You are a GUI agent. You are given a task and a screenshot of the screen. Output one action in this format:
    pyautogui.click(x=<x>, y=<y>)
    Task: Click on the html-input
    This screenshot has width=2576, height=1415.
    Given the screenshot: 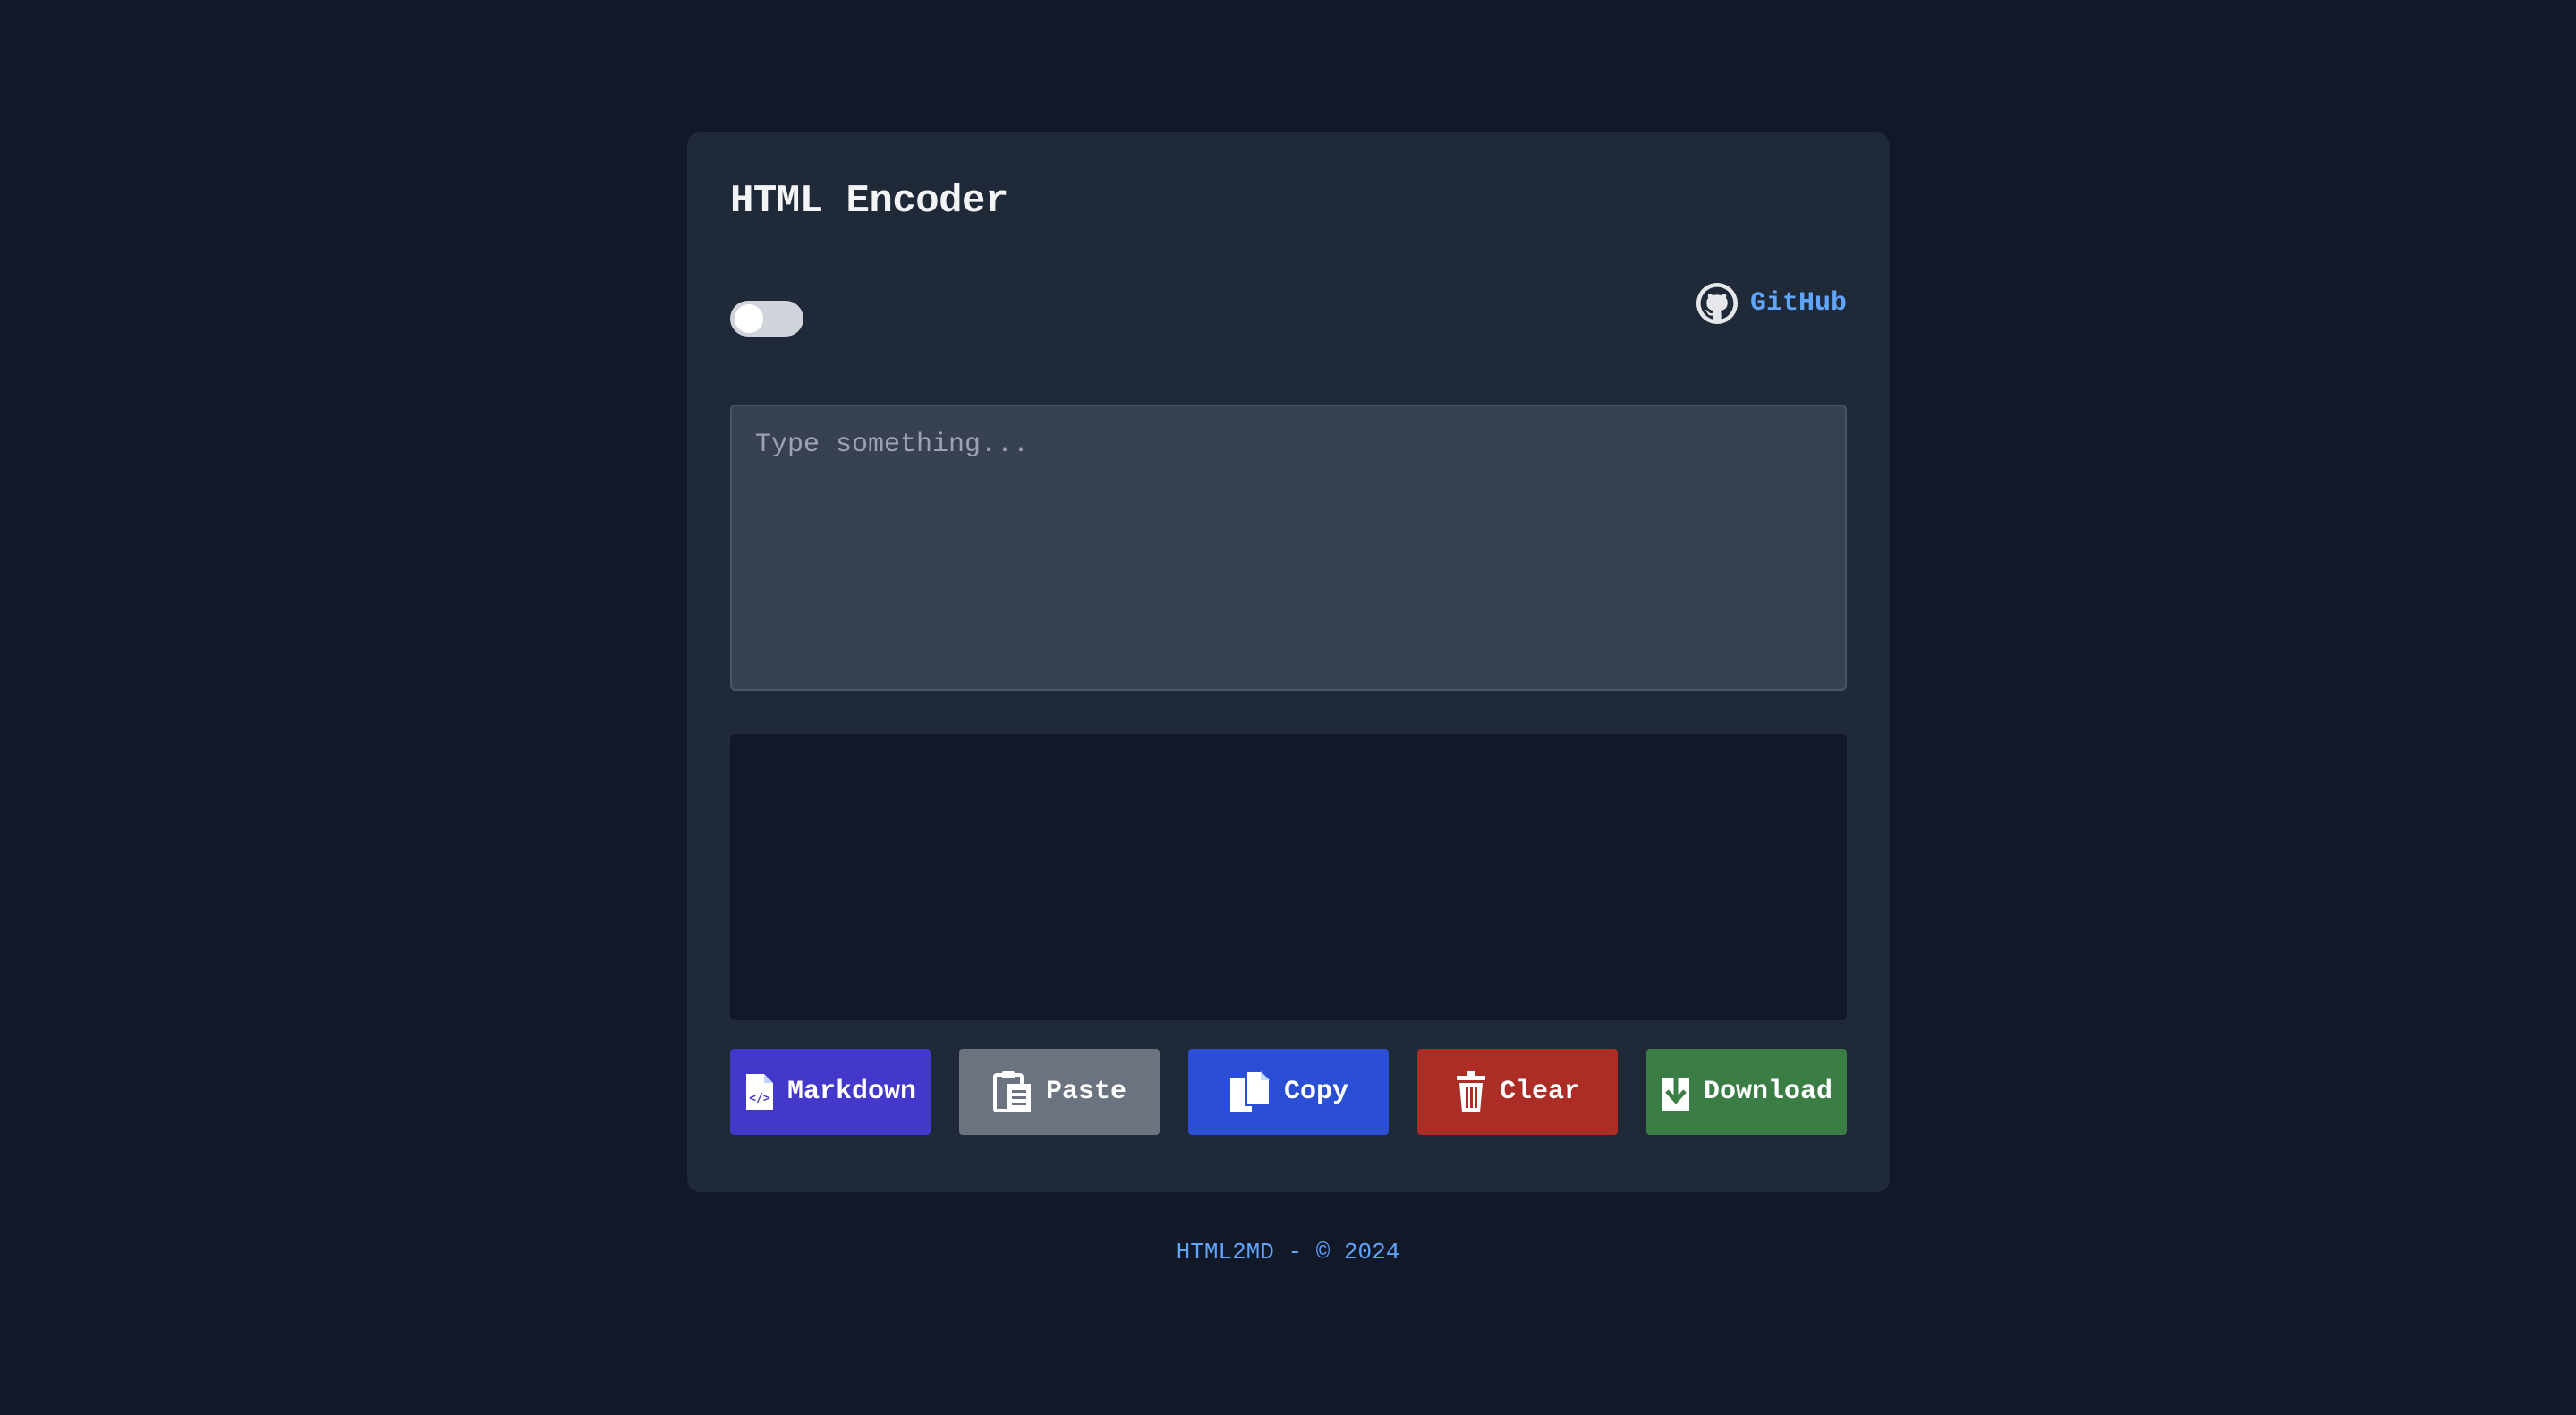 What is the action you would take?
    pyautogui.click(x=1288, y=548)
    